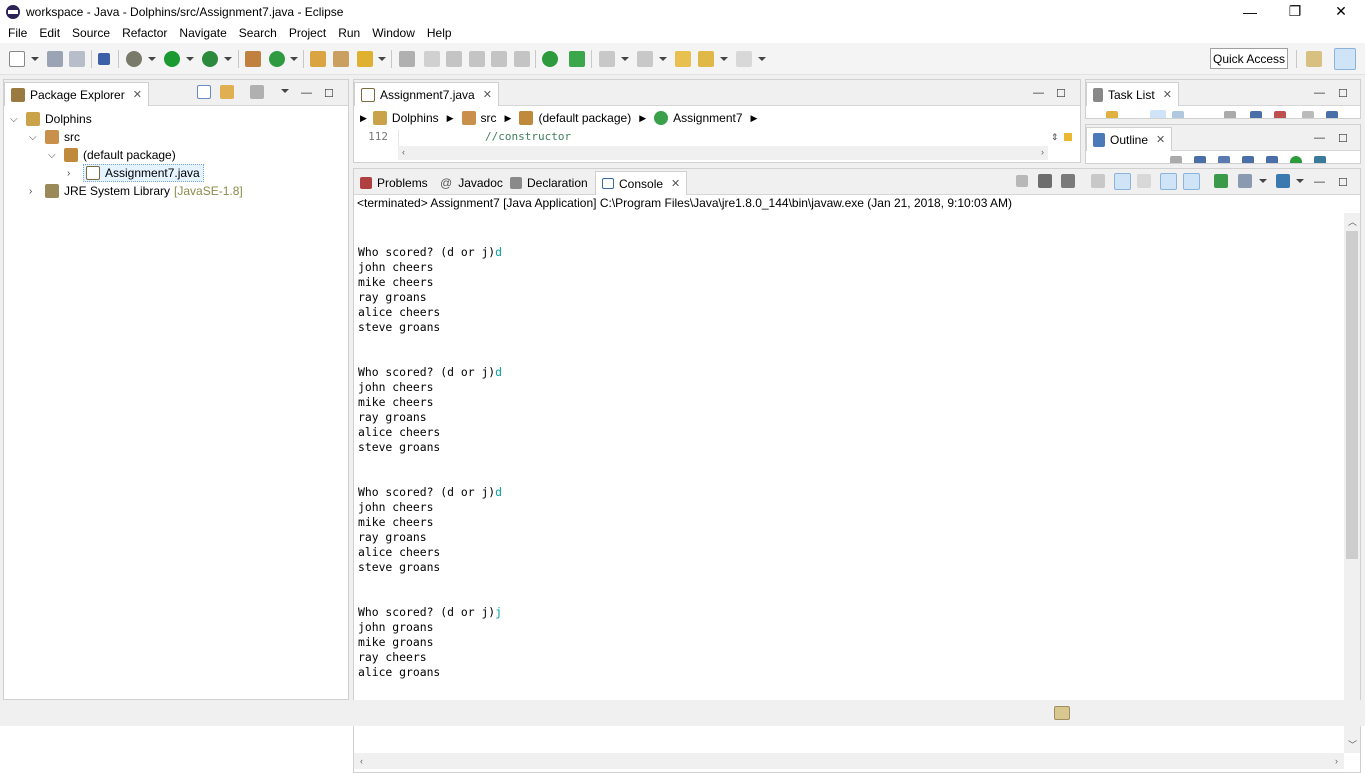  Describe the element at coordinates (1144, 181) in the screenshot. I see `word-wrap-icon` at that location.